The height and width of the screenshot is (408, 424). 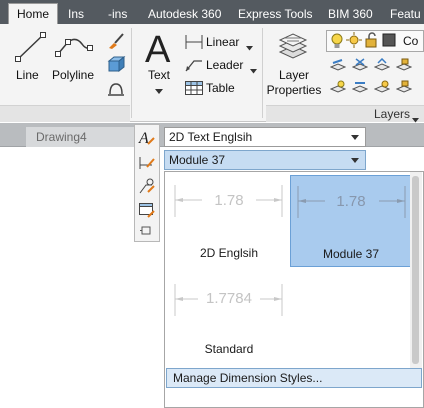 What do you see at coordinates (197, 160) in the screenshot?
I see `dimension-style-value: Module 37` at bounding box center [197, 160].